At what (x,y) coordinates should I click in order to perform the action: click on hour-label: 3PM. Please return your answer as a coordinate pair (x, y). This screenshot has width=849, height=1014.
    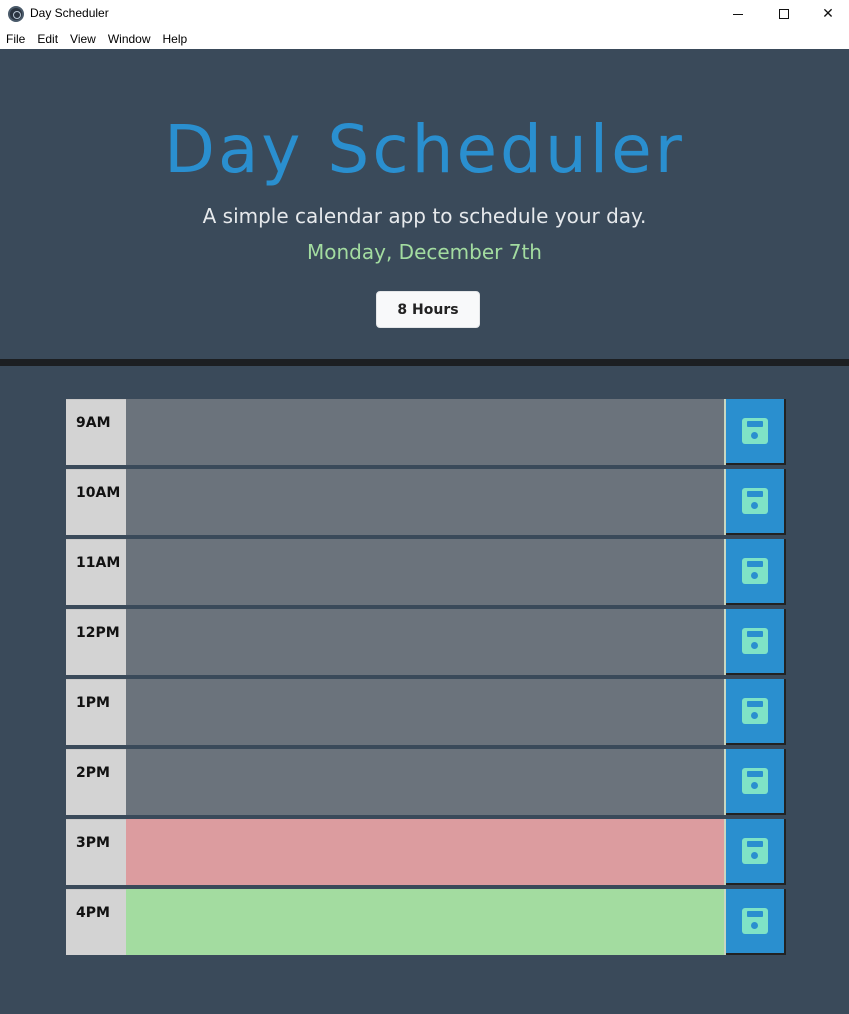
    Looking at the image, I should click on (96, 852).